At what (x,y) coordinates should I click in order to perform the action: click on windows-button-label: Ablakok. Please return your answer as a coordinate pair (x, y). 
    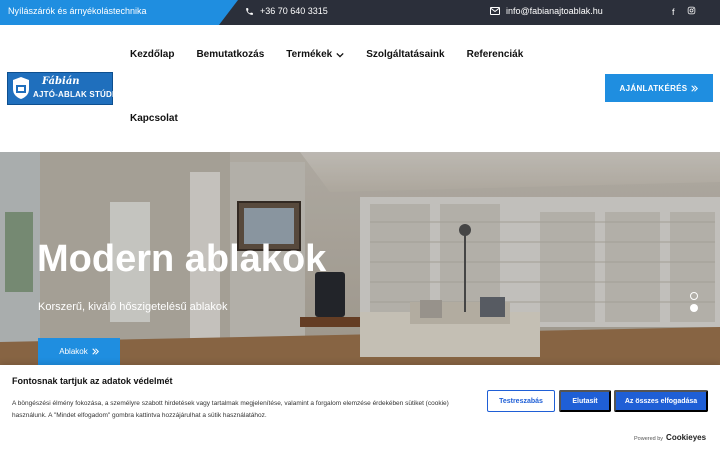
    Looking at the image, I should click on (73, 351).